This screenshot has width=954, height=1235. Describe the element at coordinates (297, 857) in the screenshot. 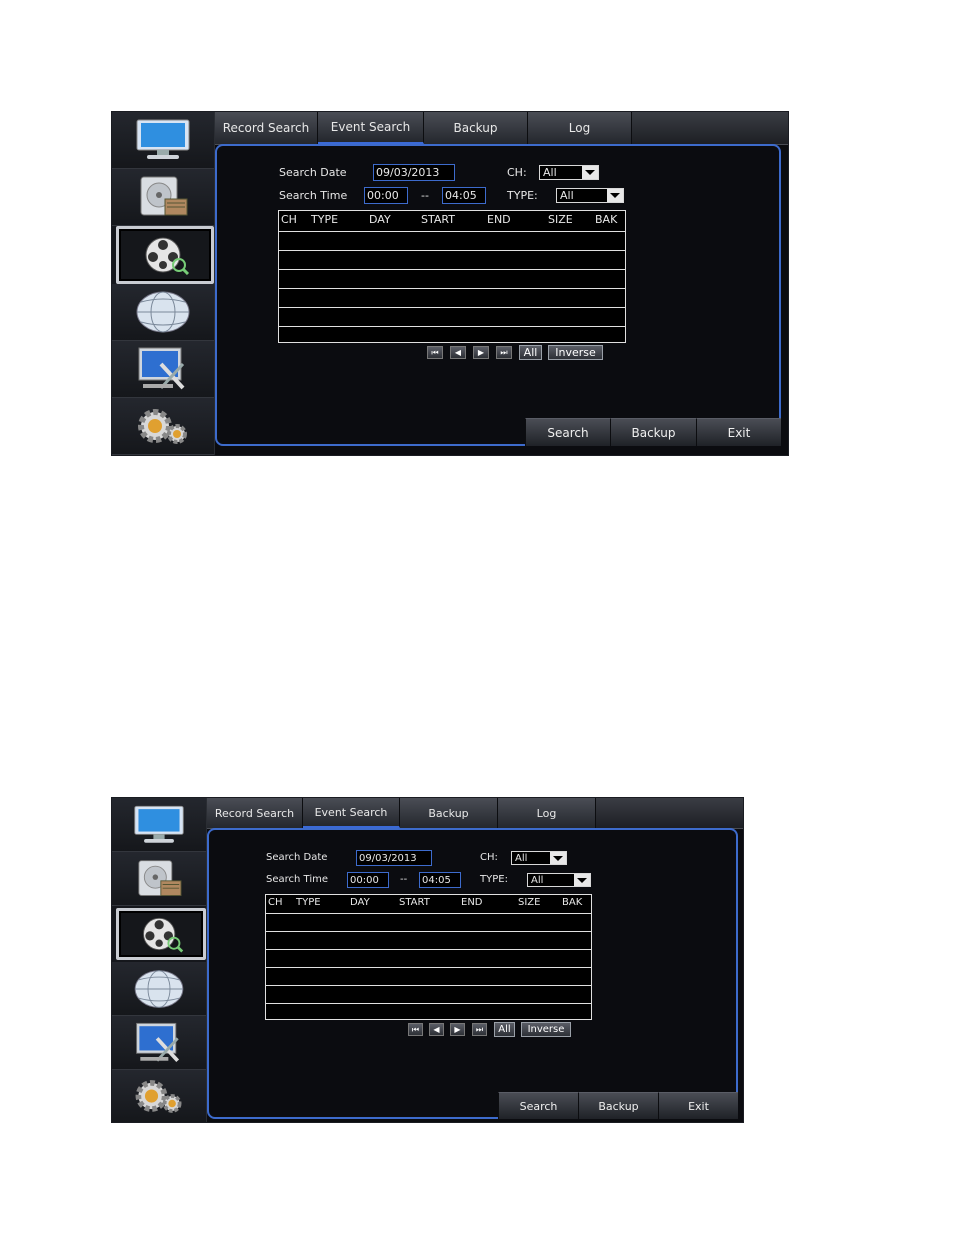

I see `search-date-label: Search Date` at that location.